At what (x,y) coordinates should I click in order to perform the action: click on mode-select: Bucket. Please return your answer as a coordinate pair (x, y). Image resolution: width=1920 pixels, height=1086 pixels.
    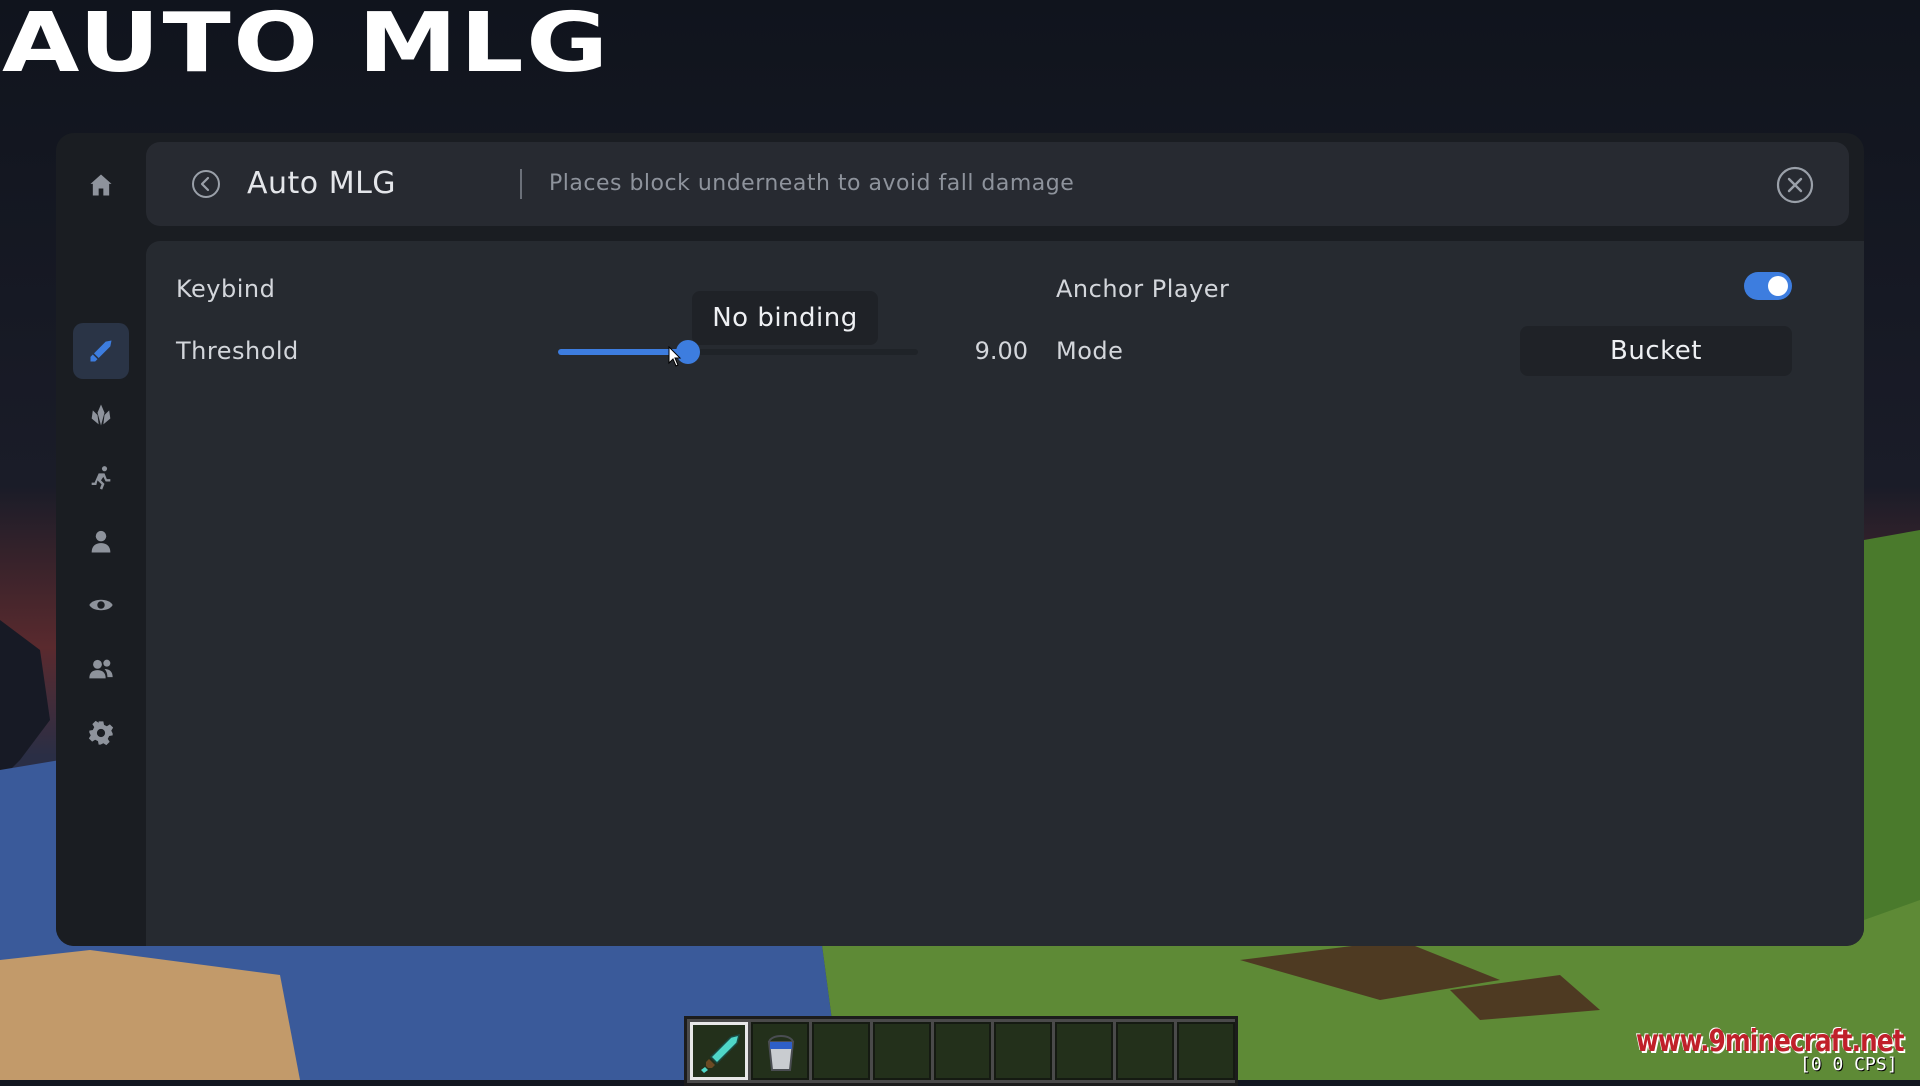
    Looking at the image, I should click on (1656, 351).